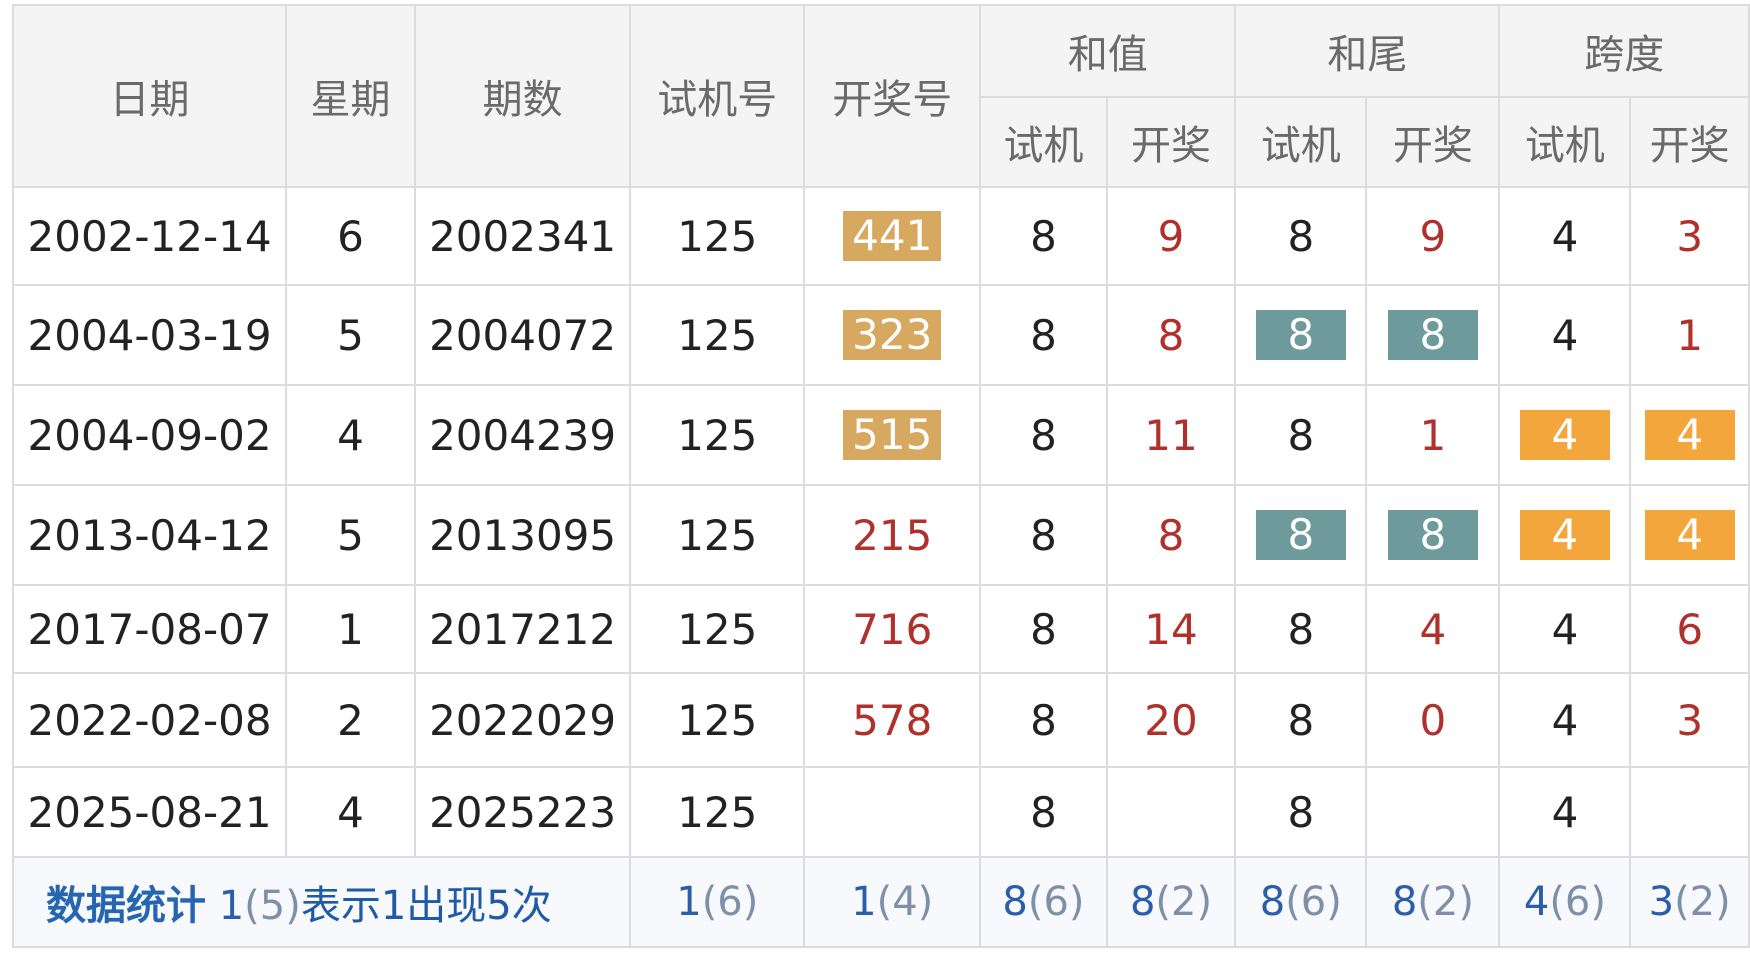 The width and height of the screenshot is (1750, 968). I want to click on cell-weekday: 2, so click(350, 720).